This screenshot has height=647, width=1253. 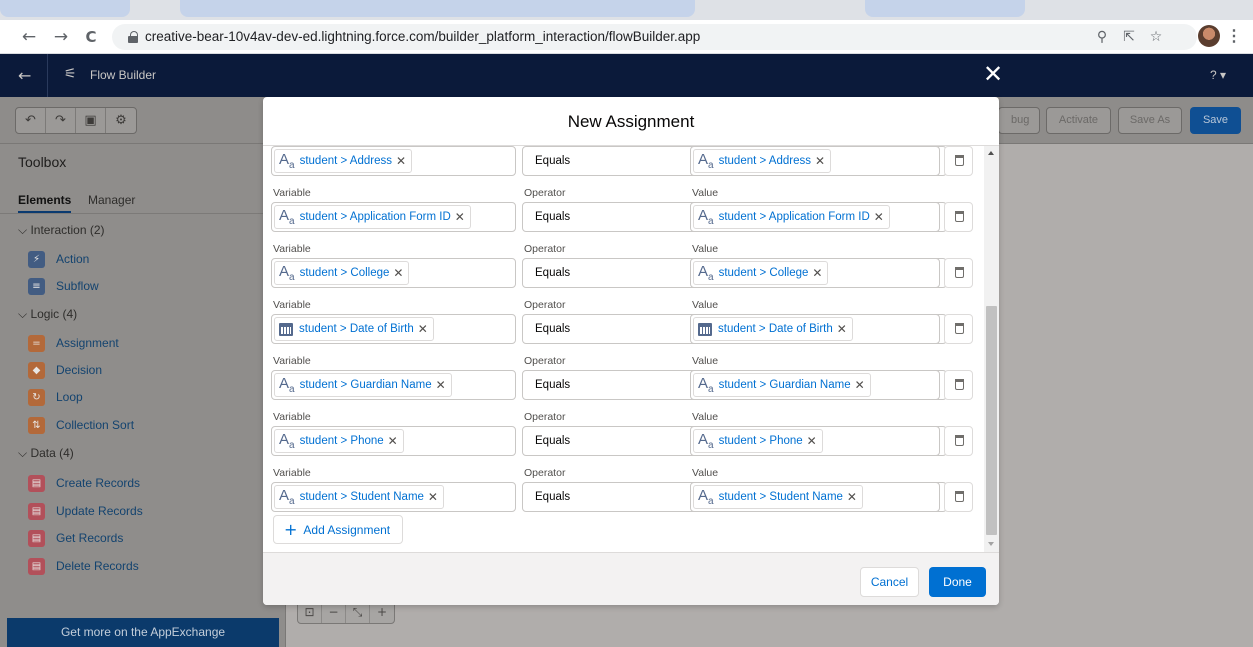 What do you see at coordinates (63, 286) in the screenshot?
I see `element-subflow: ≡ Subflow` at bounding box center [63, 286].